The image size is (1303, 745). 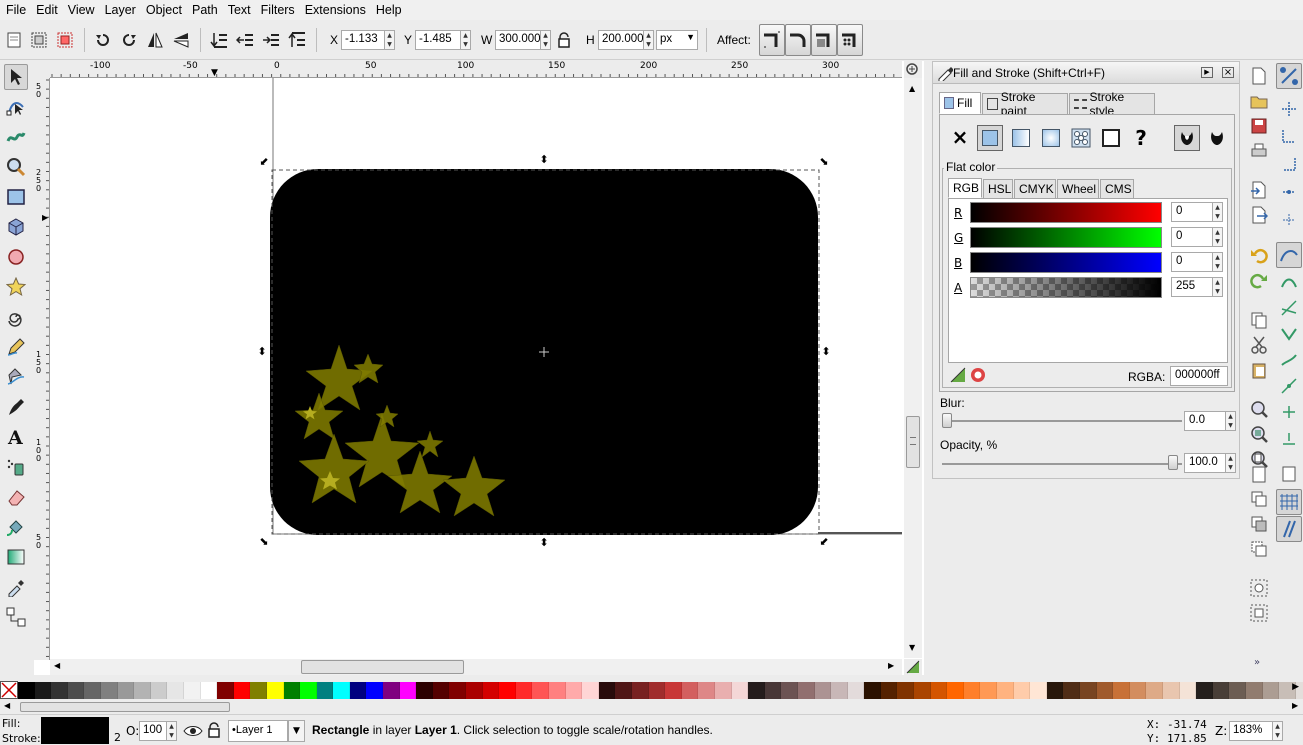 What do you see at coordinates (1205, 463) in the screenshot?
I see `opacity-input: 100.0` at bounding box center [1205, 463].